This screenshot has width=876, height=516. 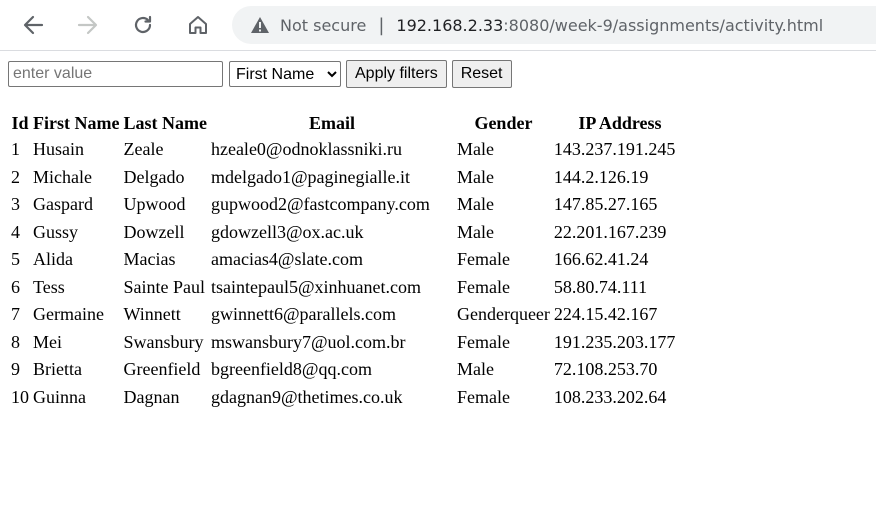 I want to click on cell-email: mdelgado1@paginegialle.it, so click(x=310, y=176).